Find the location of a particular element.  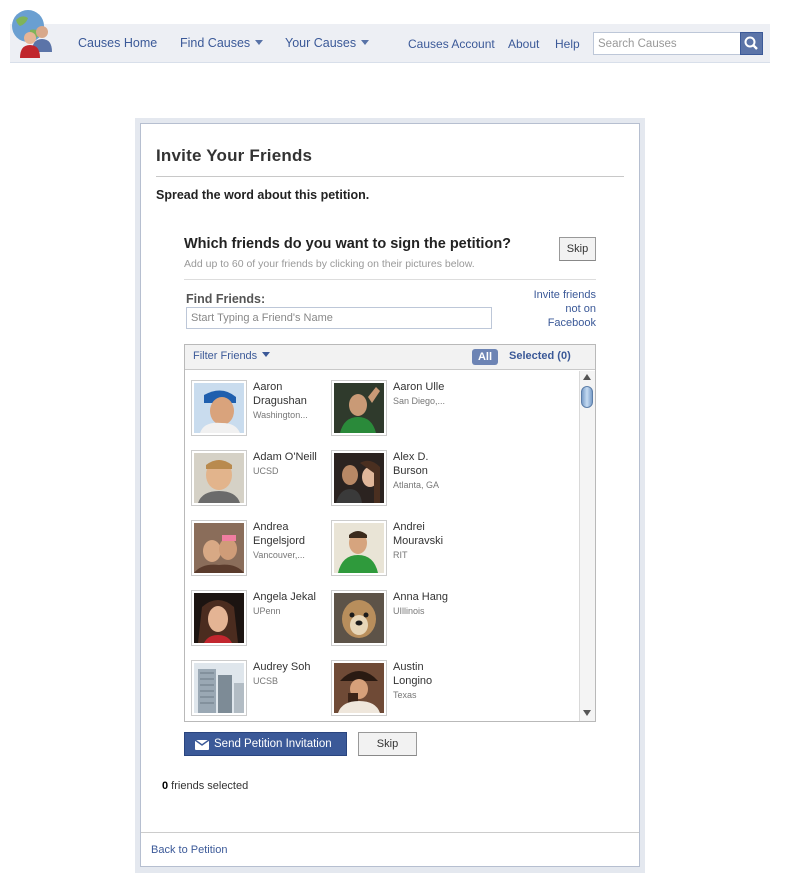

send-petition-invitation-button: Send Petition Invitation is located at coordinates (265, 744).